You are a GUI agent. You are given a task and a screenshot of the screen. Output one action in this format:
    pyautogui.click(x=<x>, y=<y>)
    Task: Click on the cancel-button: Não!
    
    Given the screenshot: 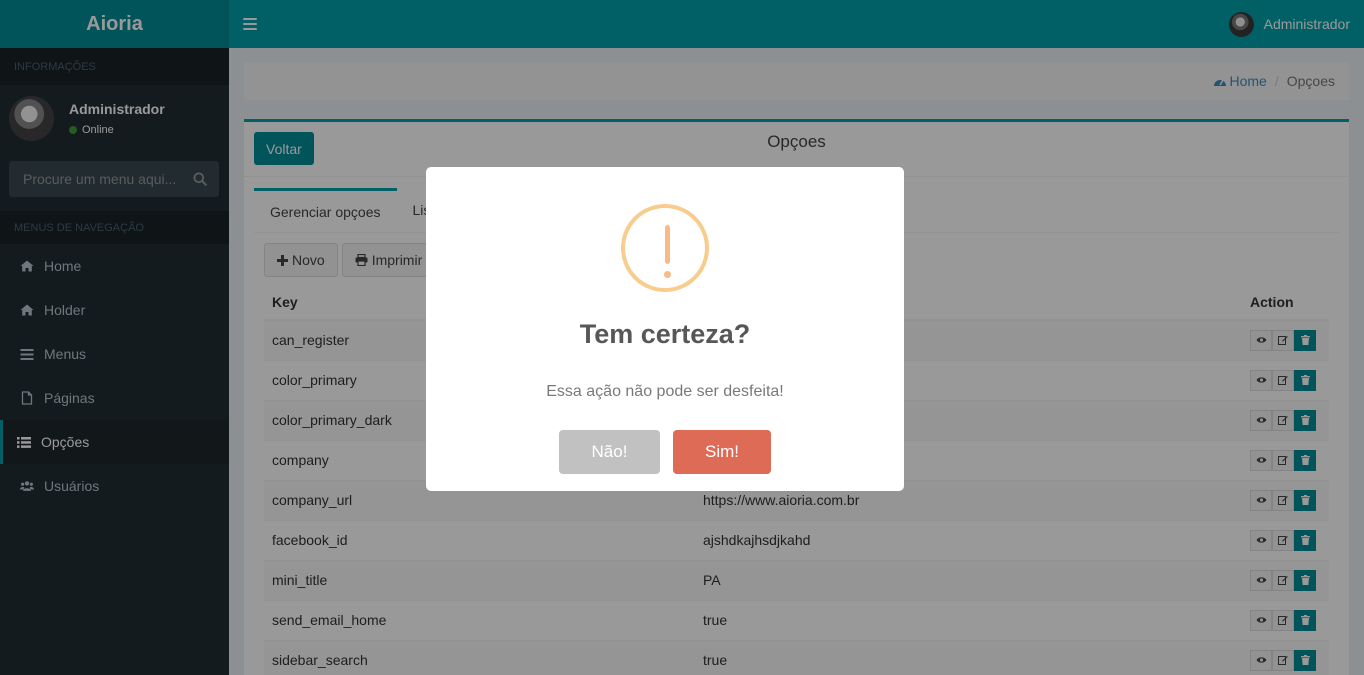 What is the action you would take?
    pyautogui.click(x=609, y=452)
    